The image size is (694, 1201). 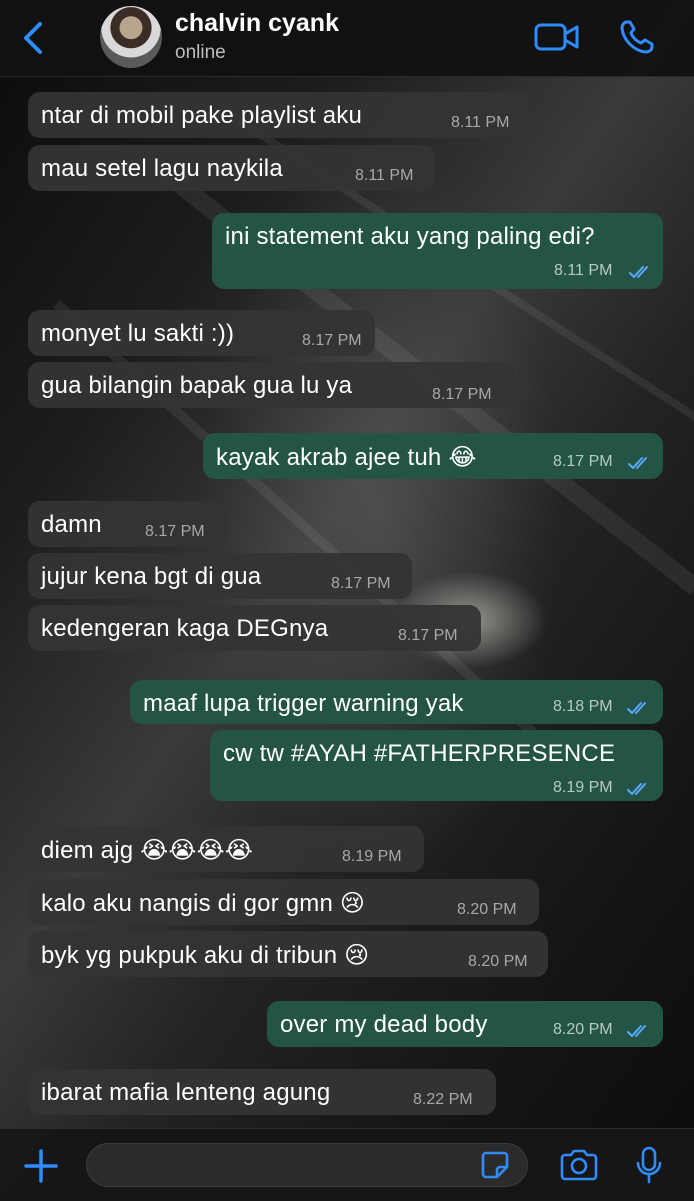 I want to click on outgoing-message: cw tw #AYAH #FATHERPRESENCE 8.19 PM, so click(x=436, y=765).